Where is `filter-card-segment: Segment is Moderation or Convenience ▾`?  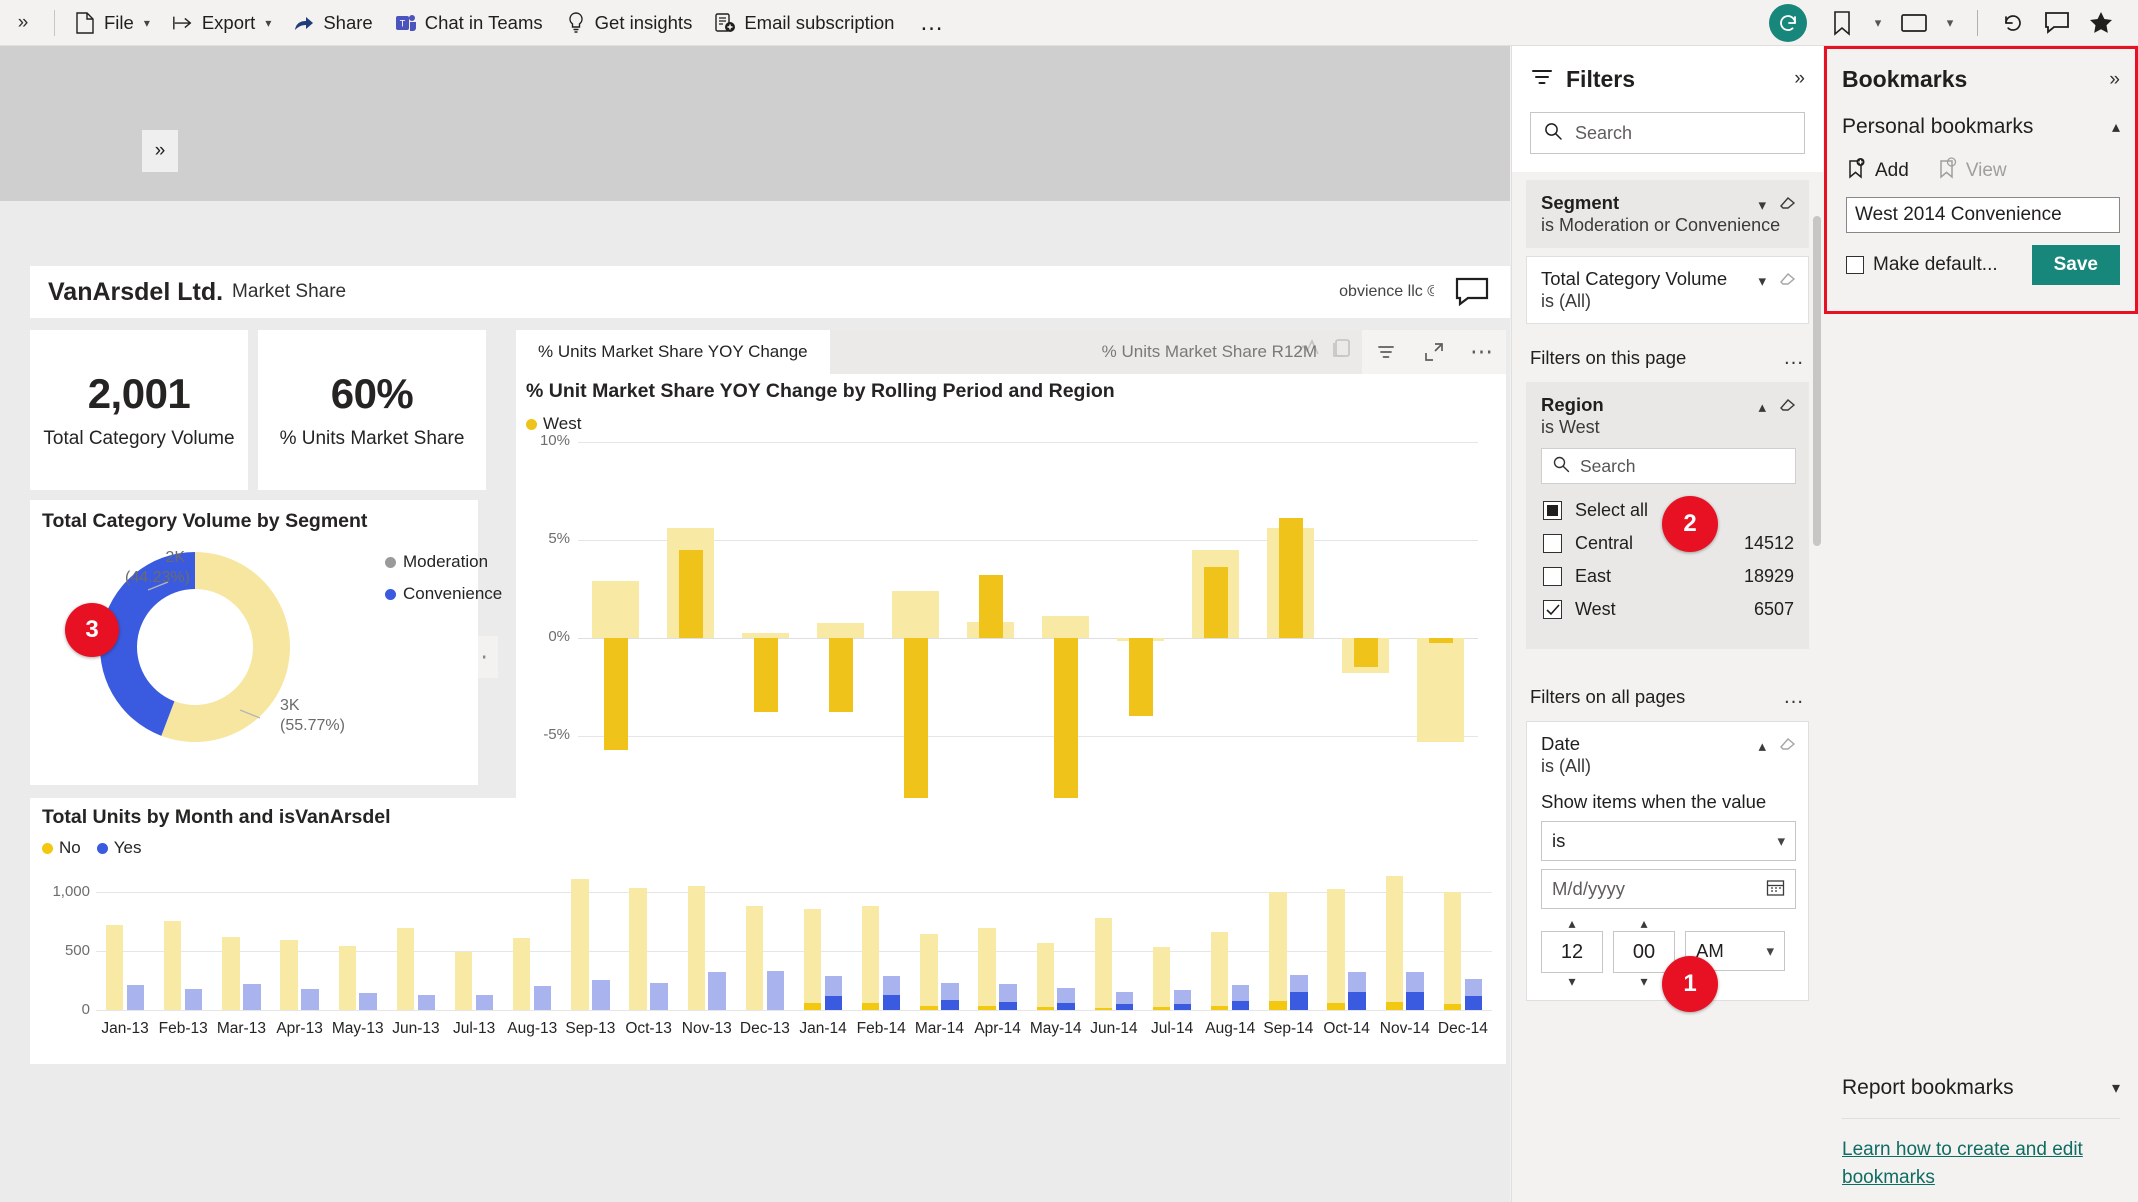
filter-card-segment: Segment is Moderation or Convenience ▾ is located at coordinates (1667, 214).